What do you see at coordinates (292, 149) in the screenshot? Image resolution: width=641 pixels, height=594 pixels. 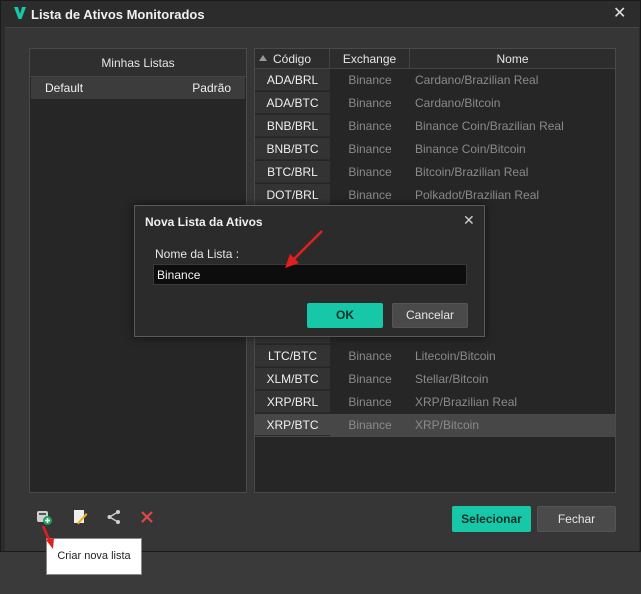 I see `asset-code-cell: BNB/BTC` at bounding box center [292, 149].